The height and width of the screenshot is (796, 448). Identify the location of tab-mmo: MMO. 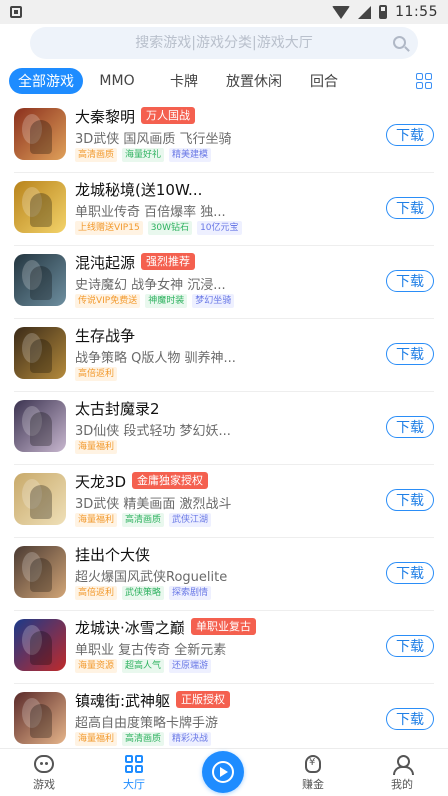
(117, 81).